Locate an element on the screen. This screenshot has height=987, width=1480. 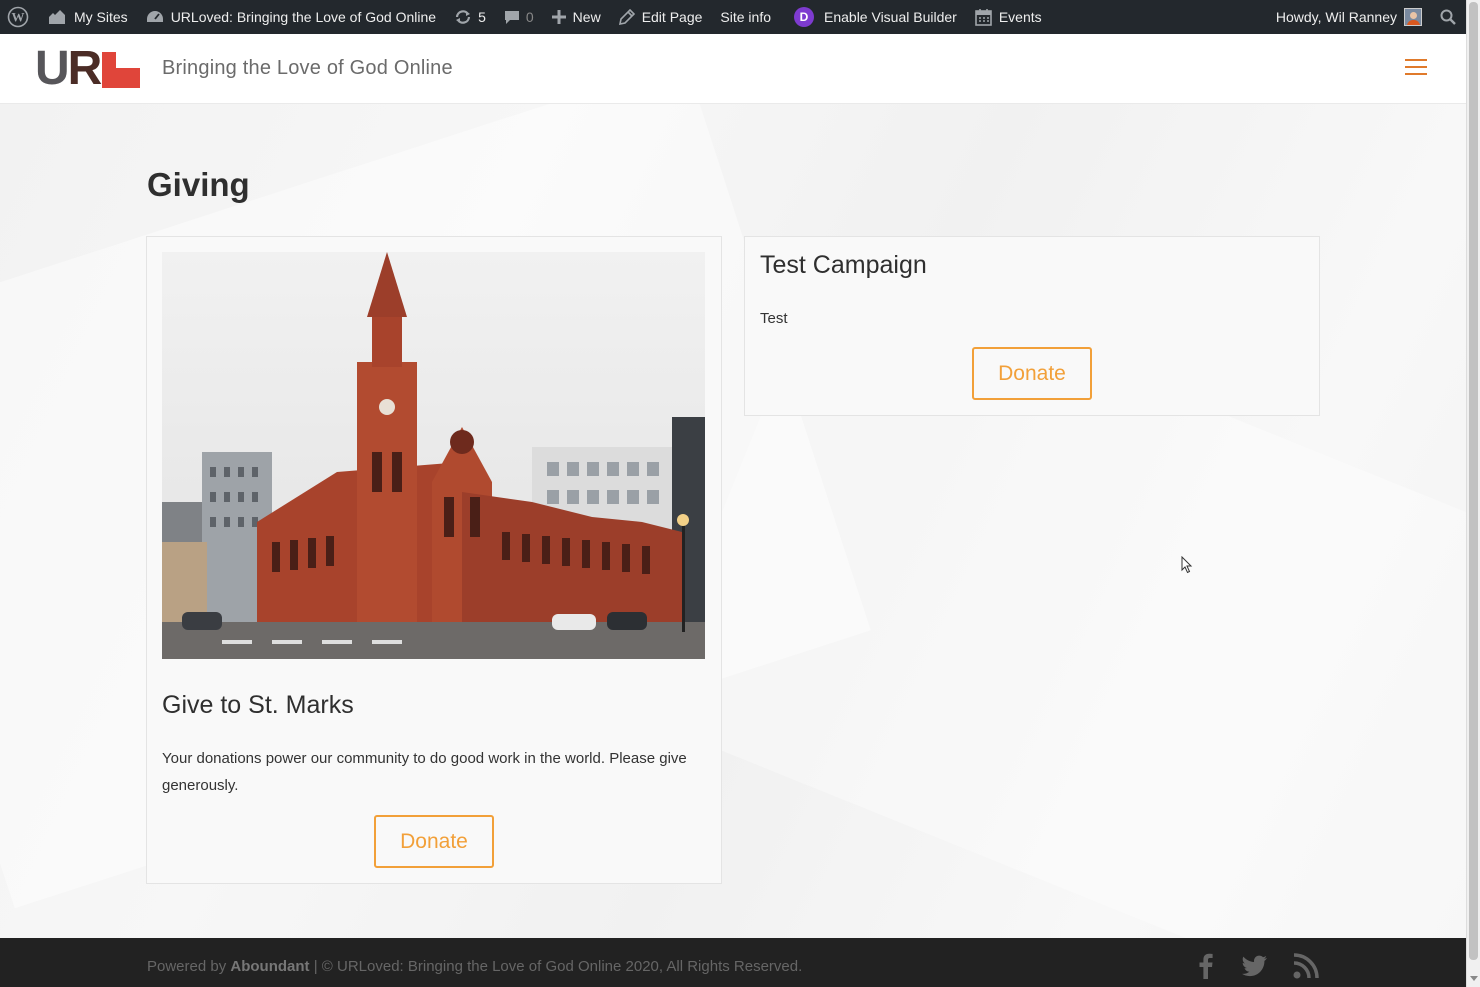
calendar-icon is located at coordinates (983, 17).